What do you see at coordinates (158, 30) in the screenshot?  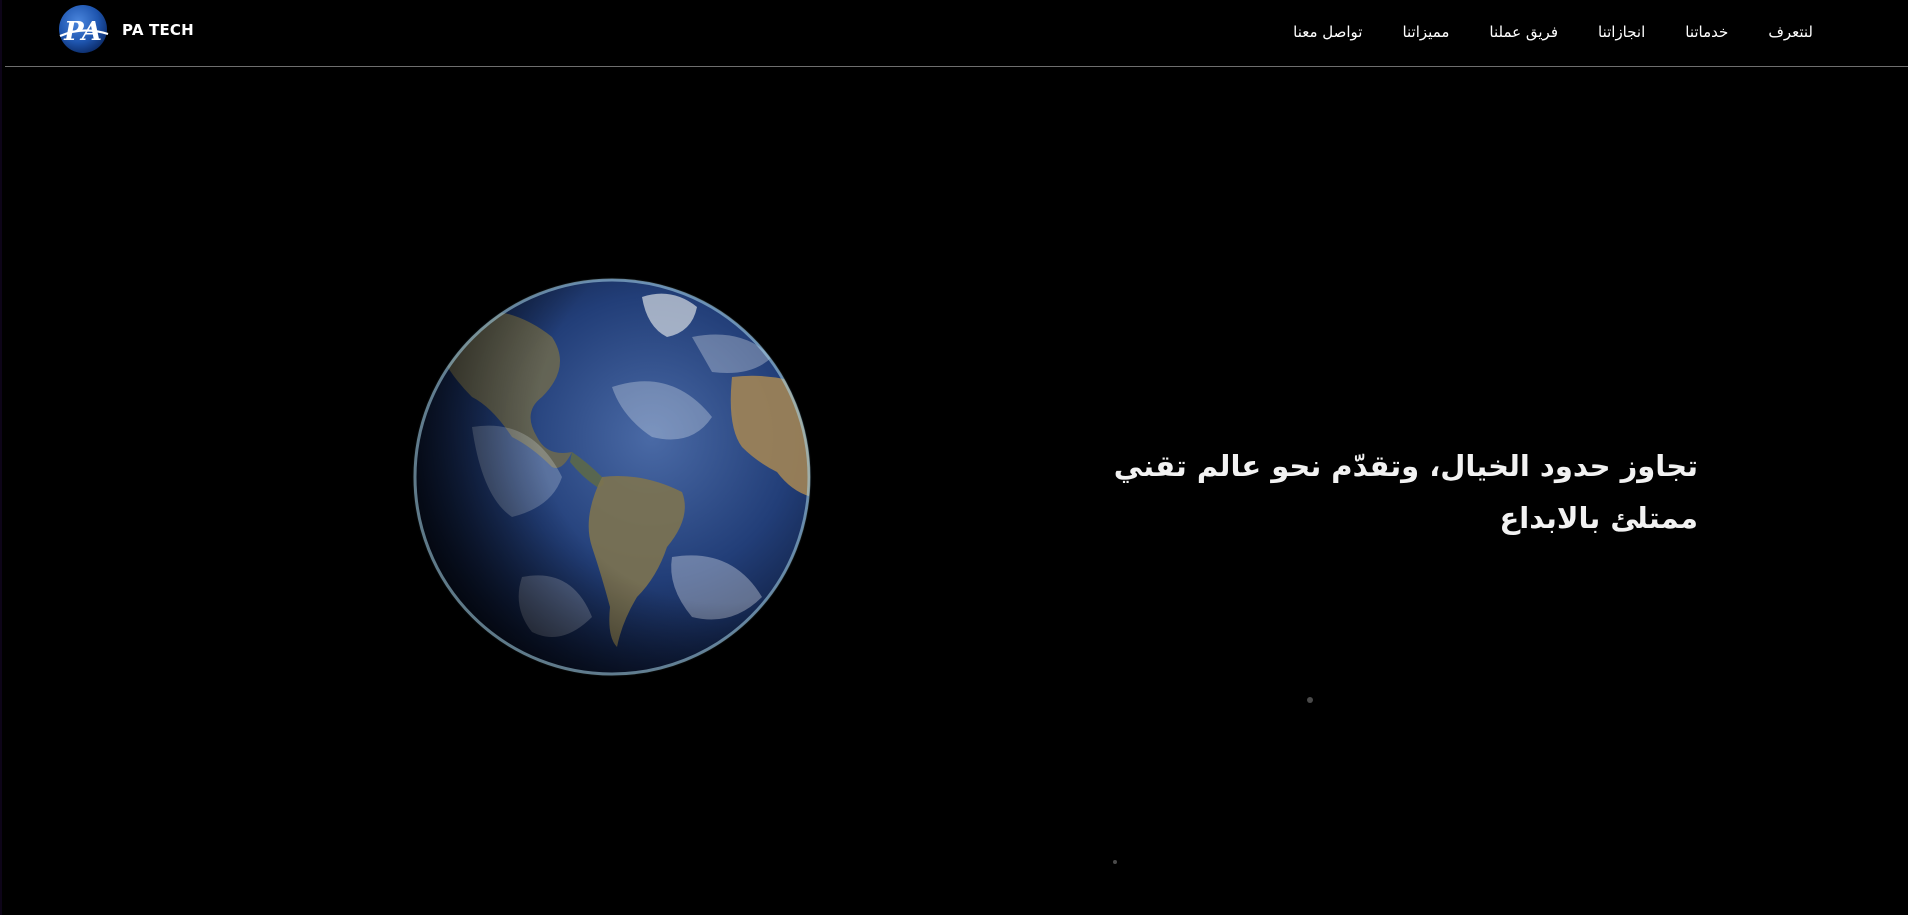 I see `brand-name: PA TECH` at bounding box center [158, 30].